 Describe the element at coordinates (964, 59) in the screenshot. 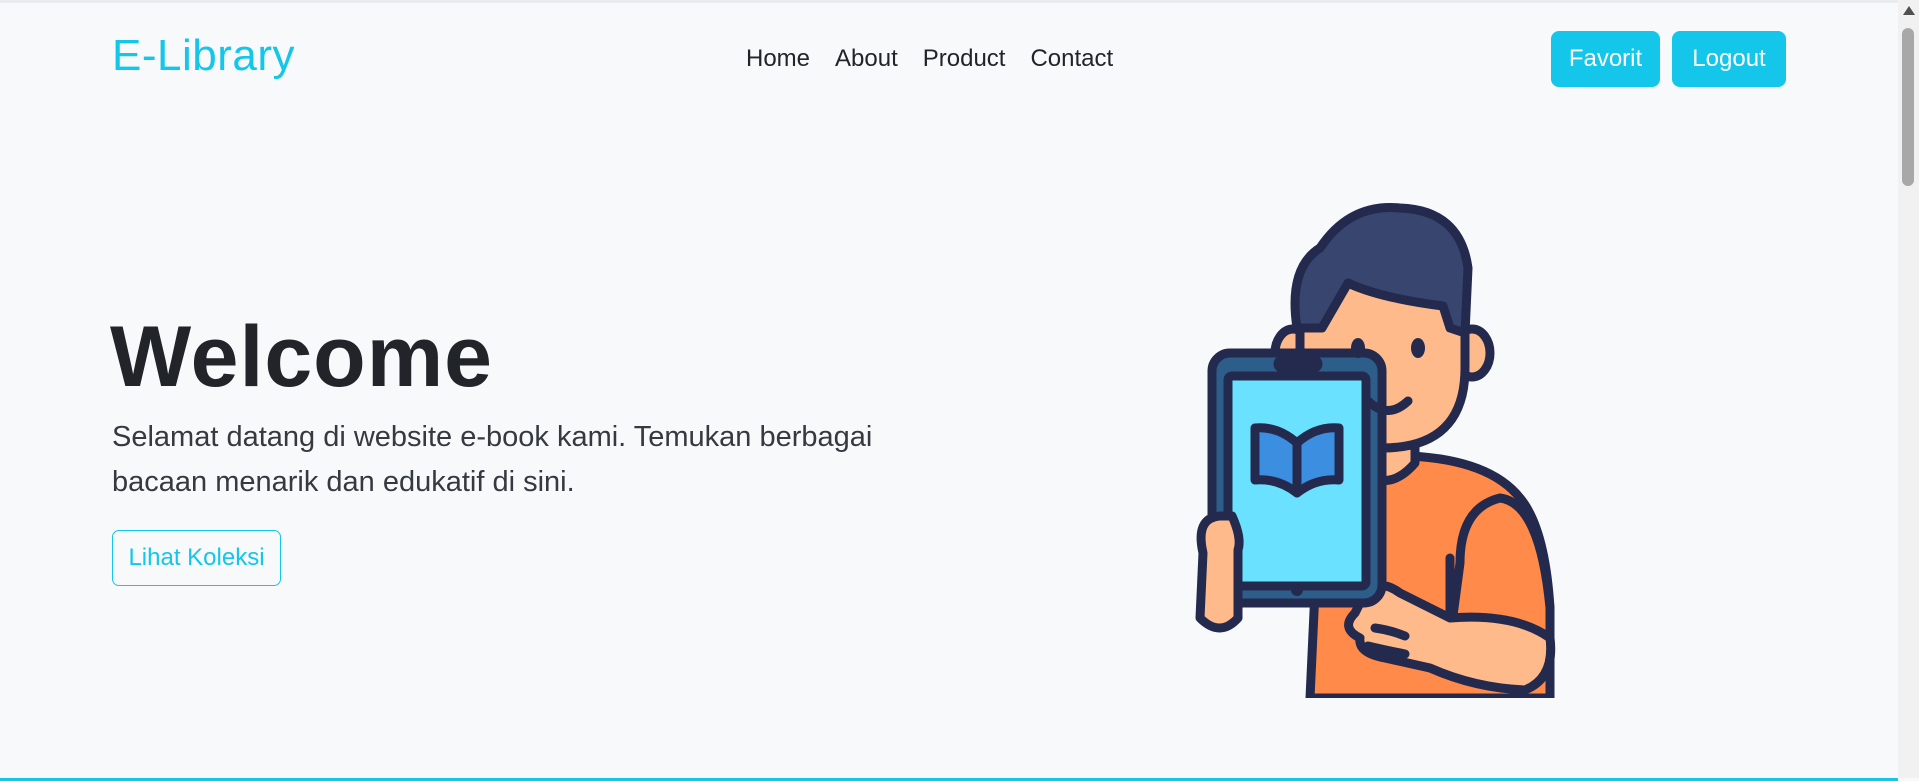

I see `nav-product: Product` at that location.